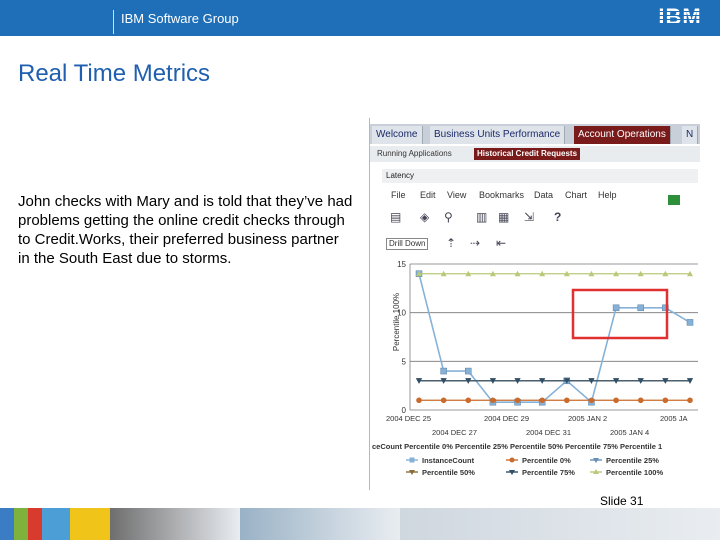  Describe the element at coordinates (180, 18) in the screenshot. I see `group-name: IBM Software Group` at that location.